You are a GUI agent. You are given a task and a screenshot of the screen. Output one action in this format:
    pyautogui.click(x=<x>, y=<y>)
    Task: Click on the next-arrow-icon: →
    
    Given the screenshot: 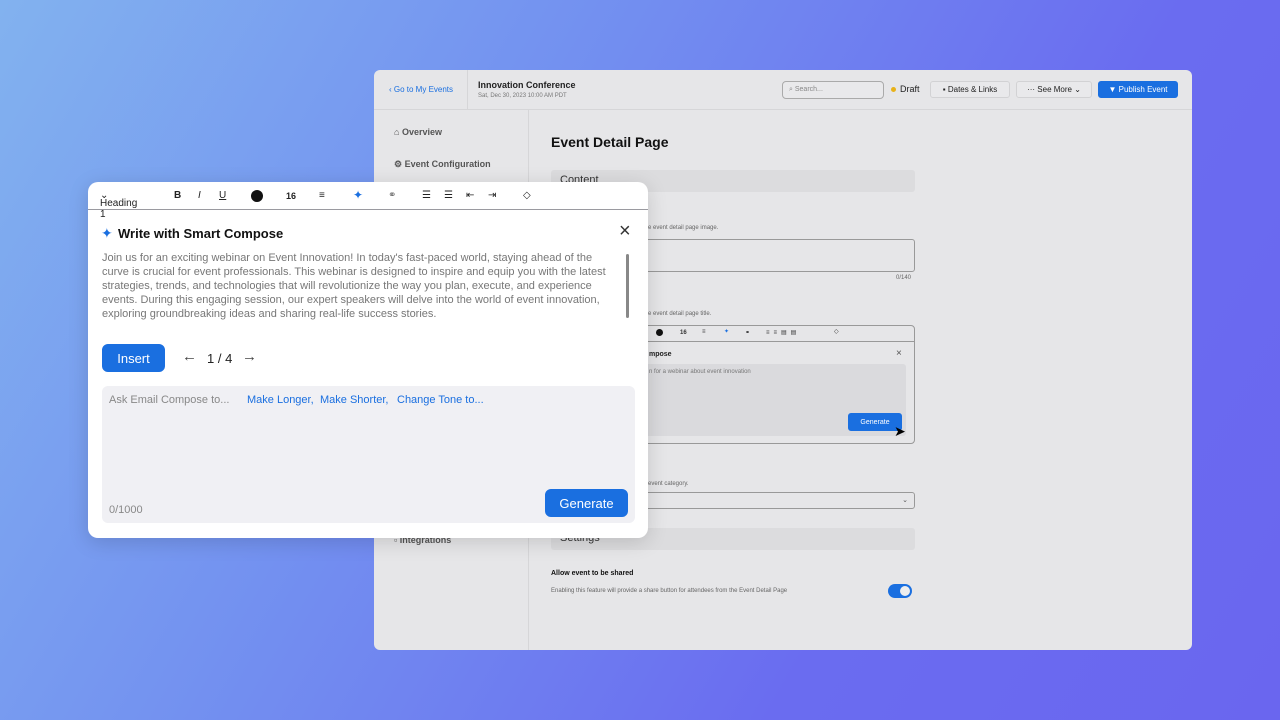 What is the action you would take?
    pyautogui.click(x=249, y=356)
    